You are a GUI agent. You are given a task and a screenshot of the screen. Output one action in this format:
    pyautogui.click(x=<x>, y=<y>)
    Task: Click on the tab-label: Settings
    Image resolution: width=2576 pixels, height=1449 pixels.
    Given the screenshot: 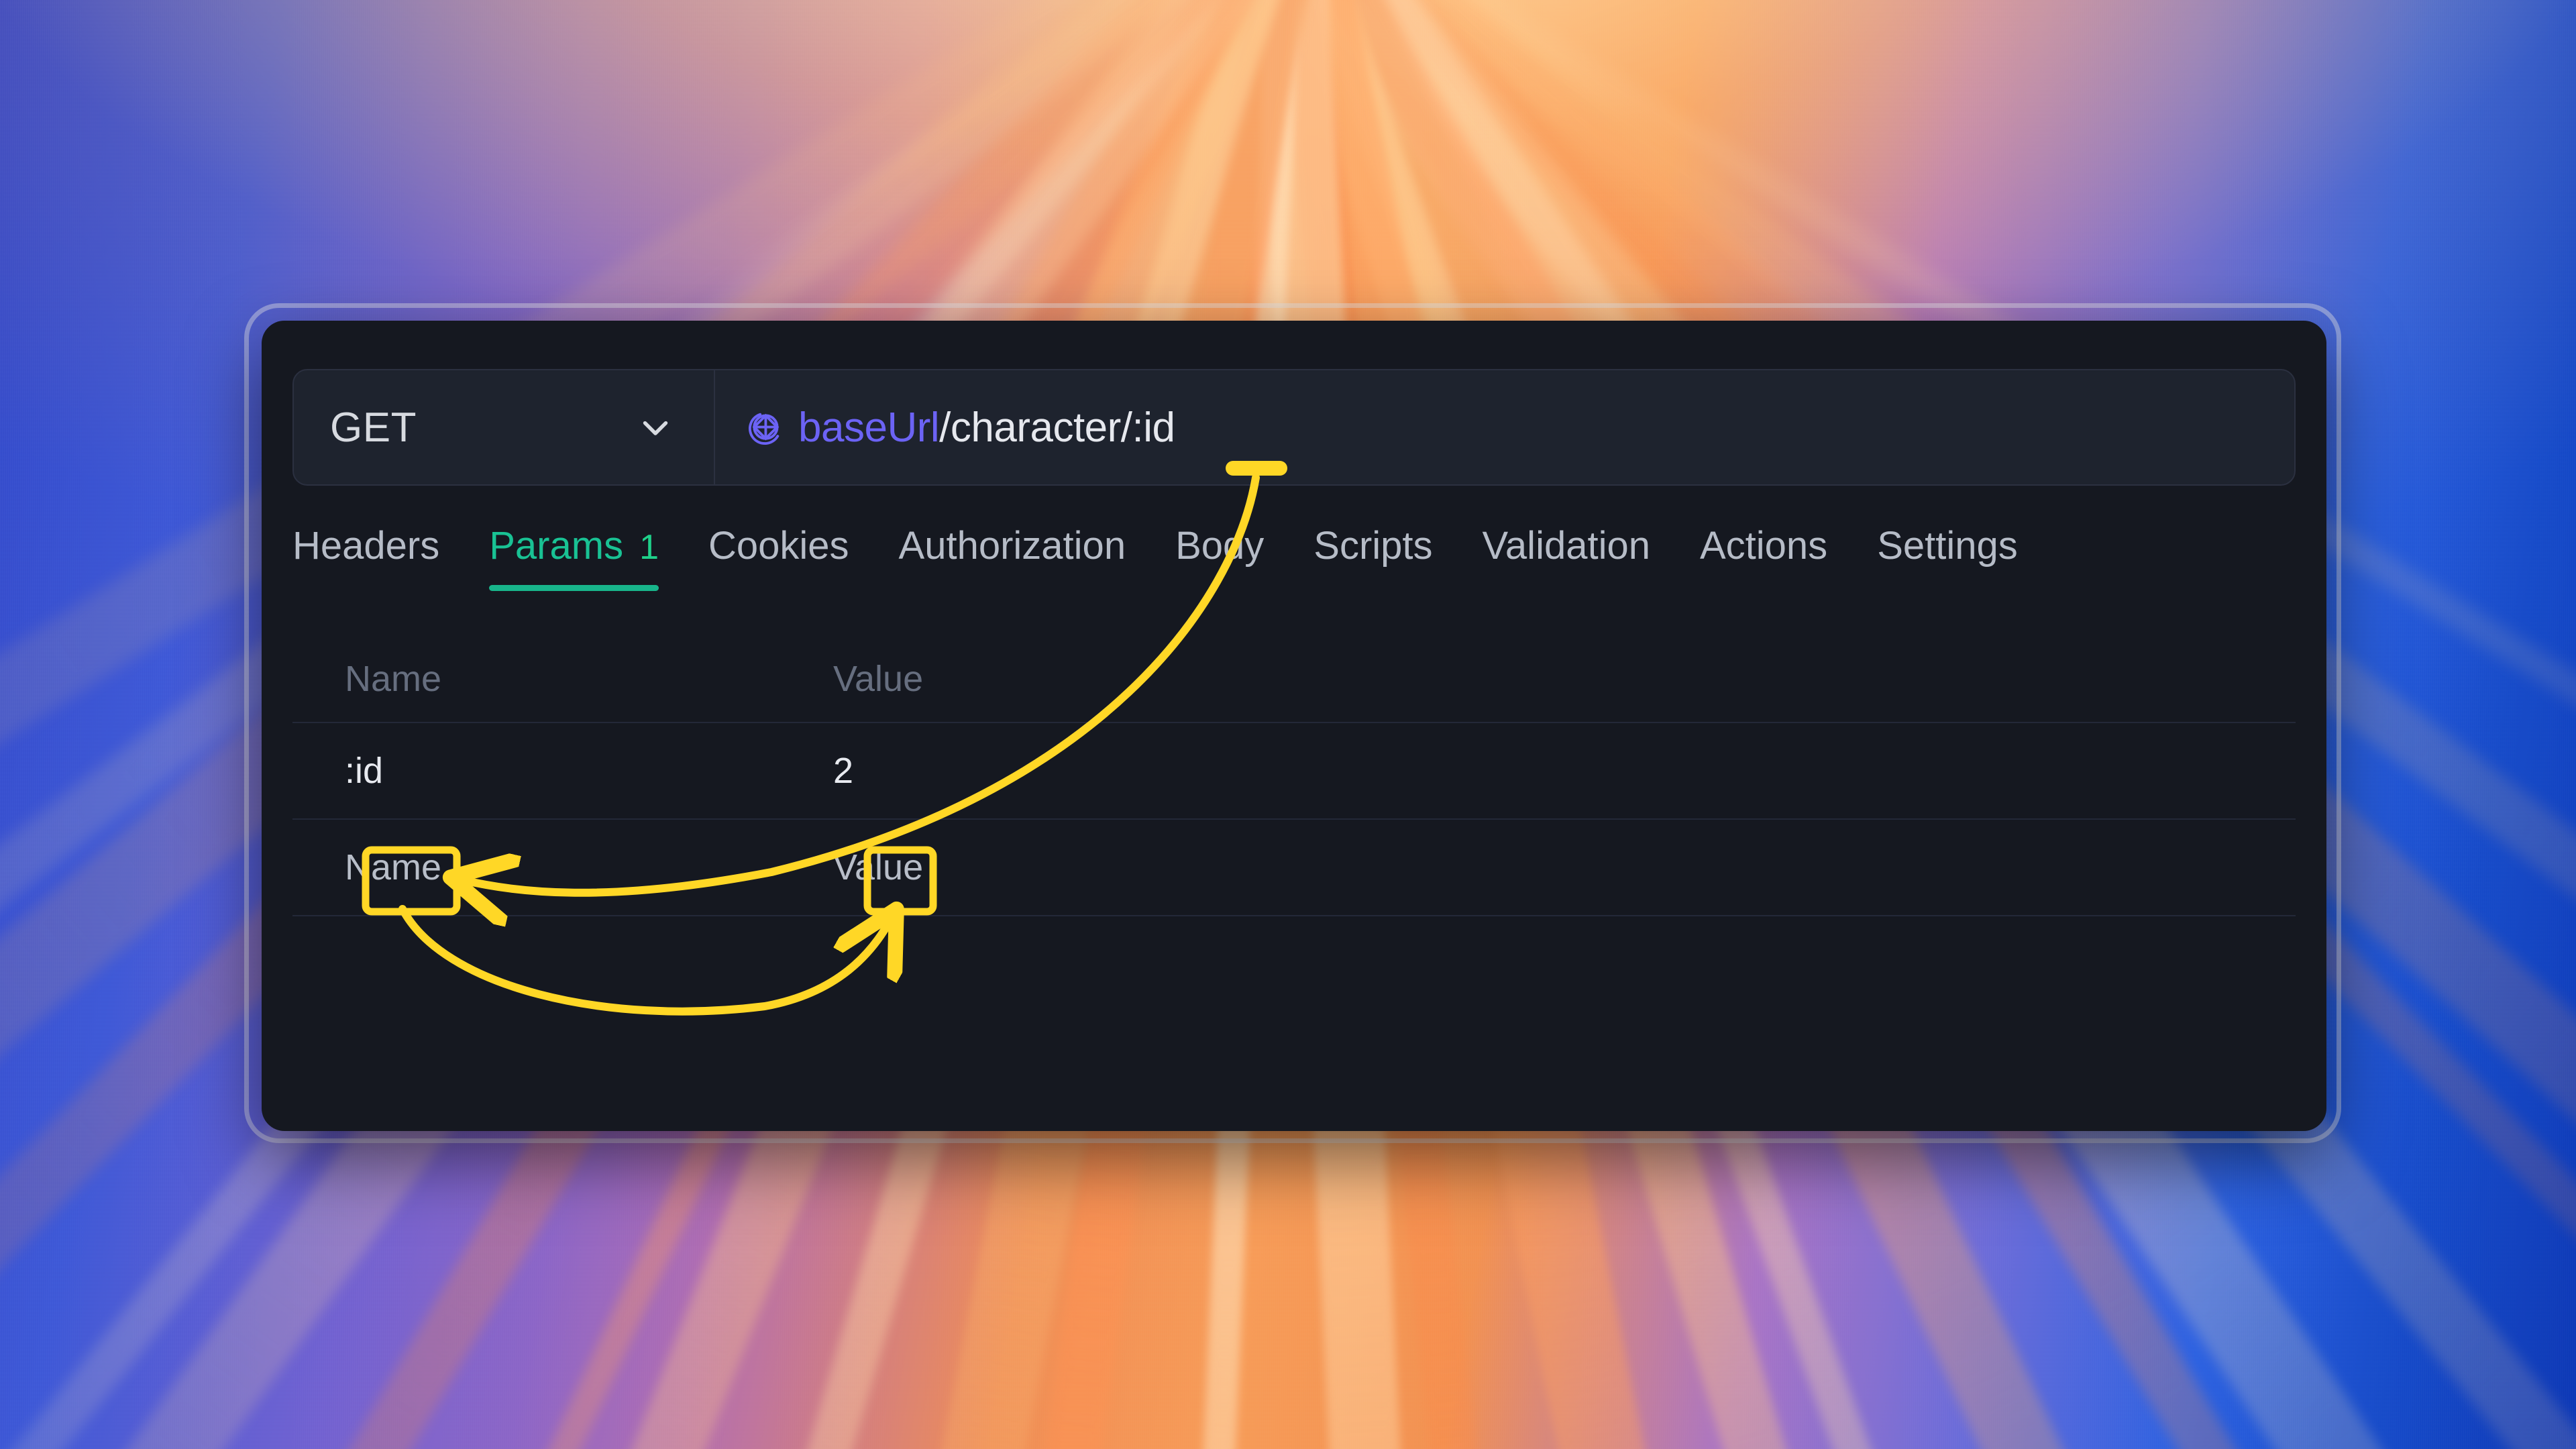 What is the action you would take?
    pyautogui.click(x=1947, y=546)
    